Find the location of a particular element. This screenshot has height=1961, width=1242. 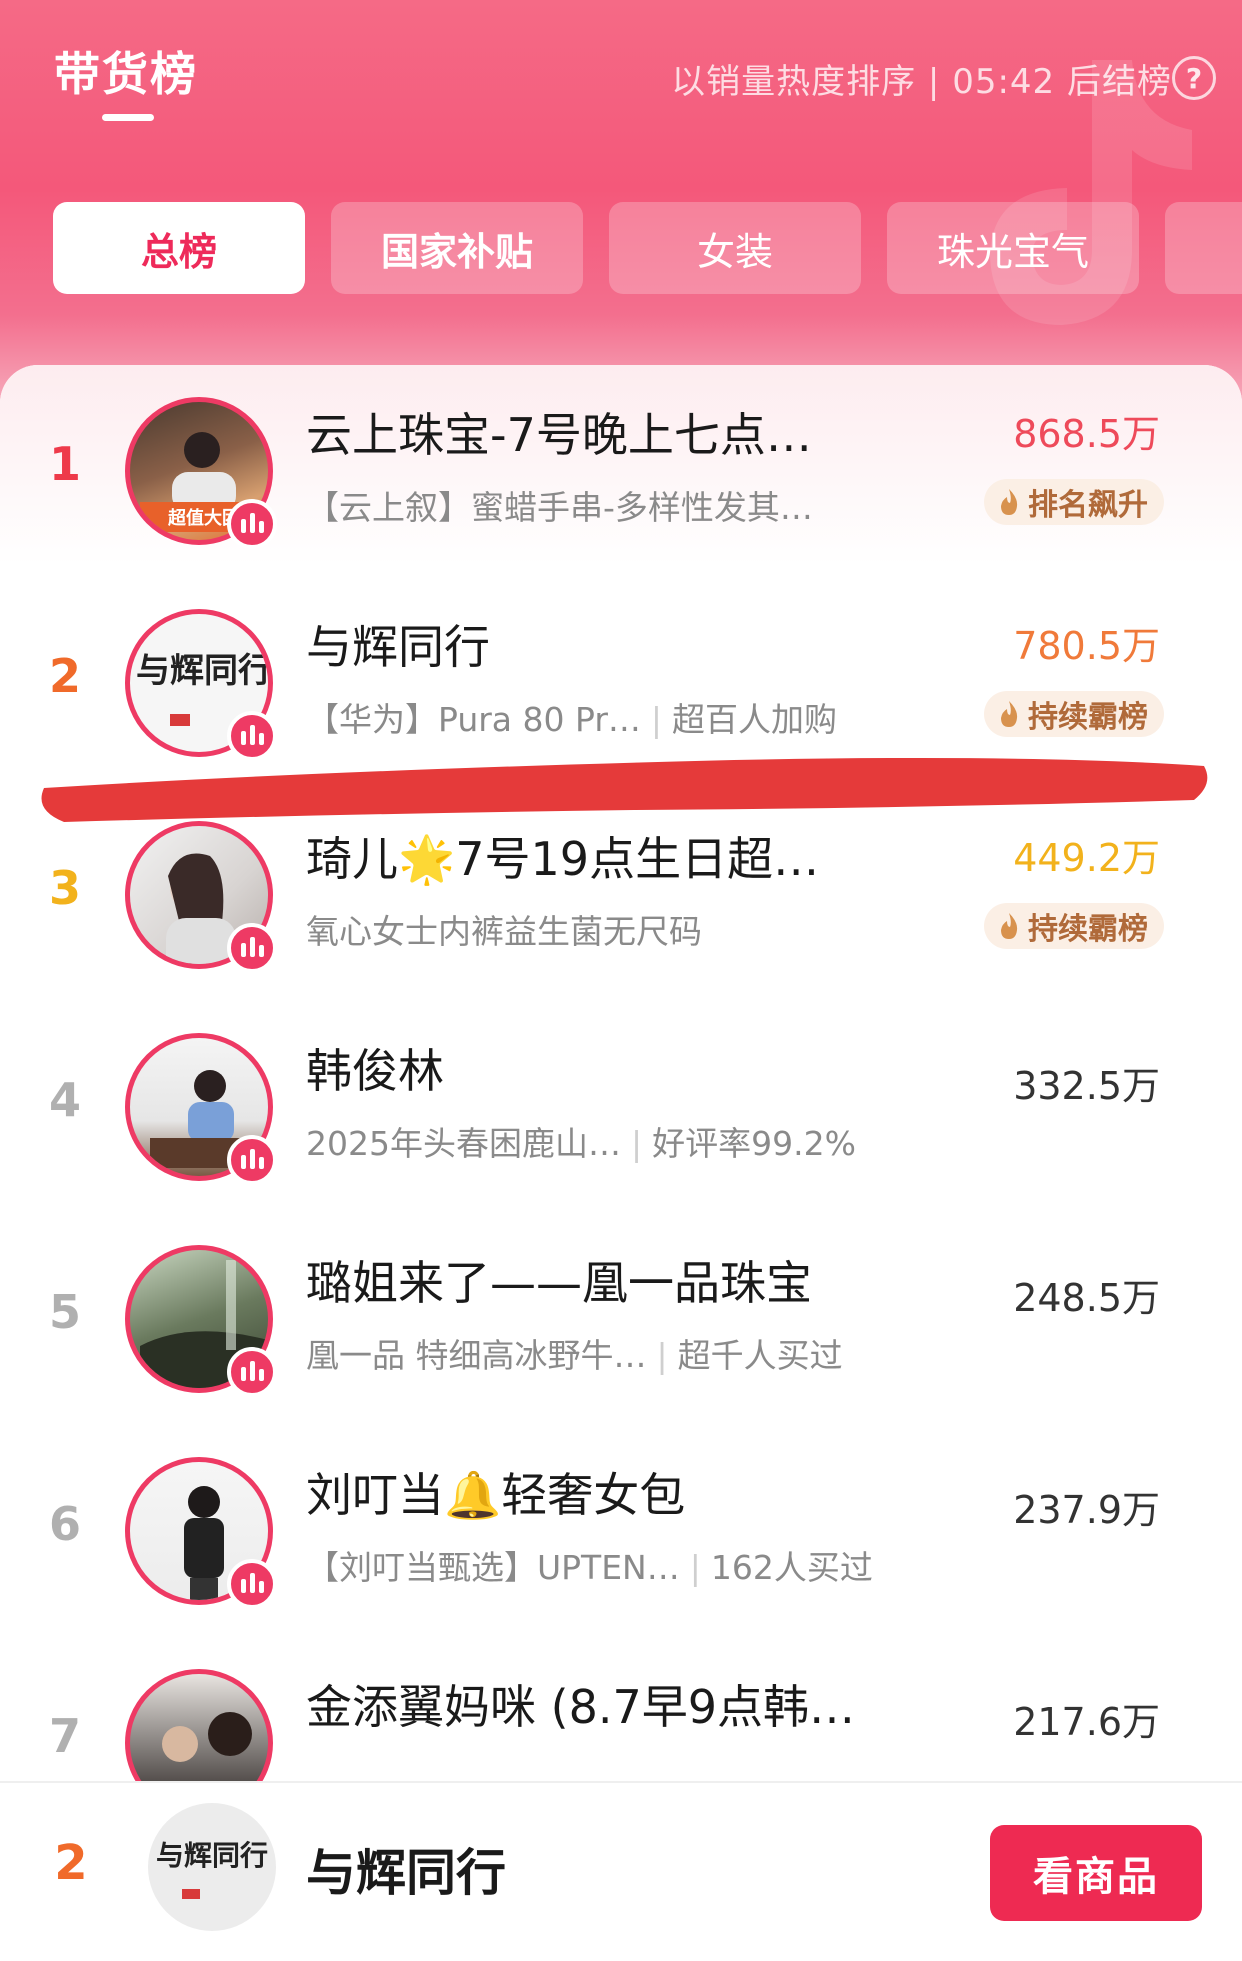

streamer-name: 韩俊林 is located at coordinates (375, 1071).